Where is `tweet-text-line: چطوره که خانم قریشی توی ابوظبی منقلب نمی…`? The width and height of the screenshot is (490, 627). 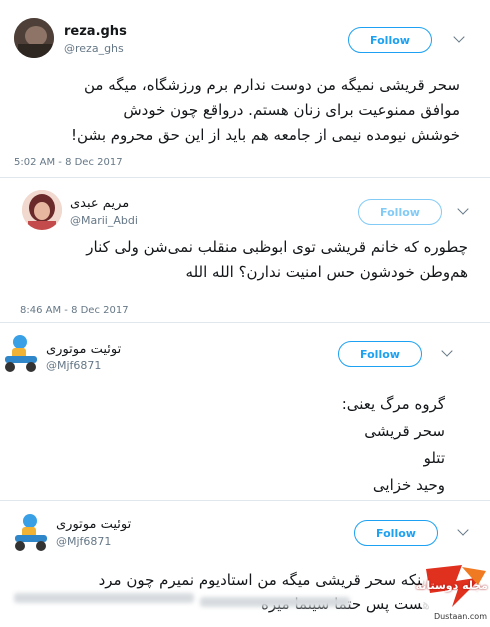
tweet-text-line: چطوره که خانم قریشی توی ابوظبی منقلب نمی… is located at coordinates (277, 247).